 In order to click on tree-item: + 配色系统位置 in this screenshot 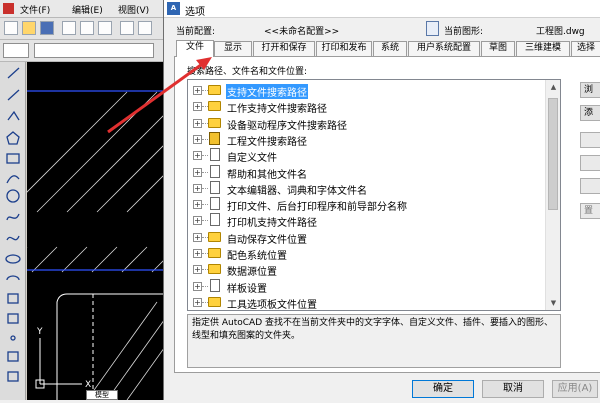, I will do `click(367, 253)`.